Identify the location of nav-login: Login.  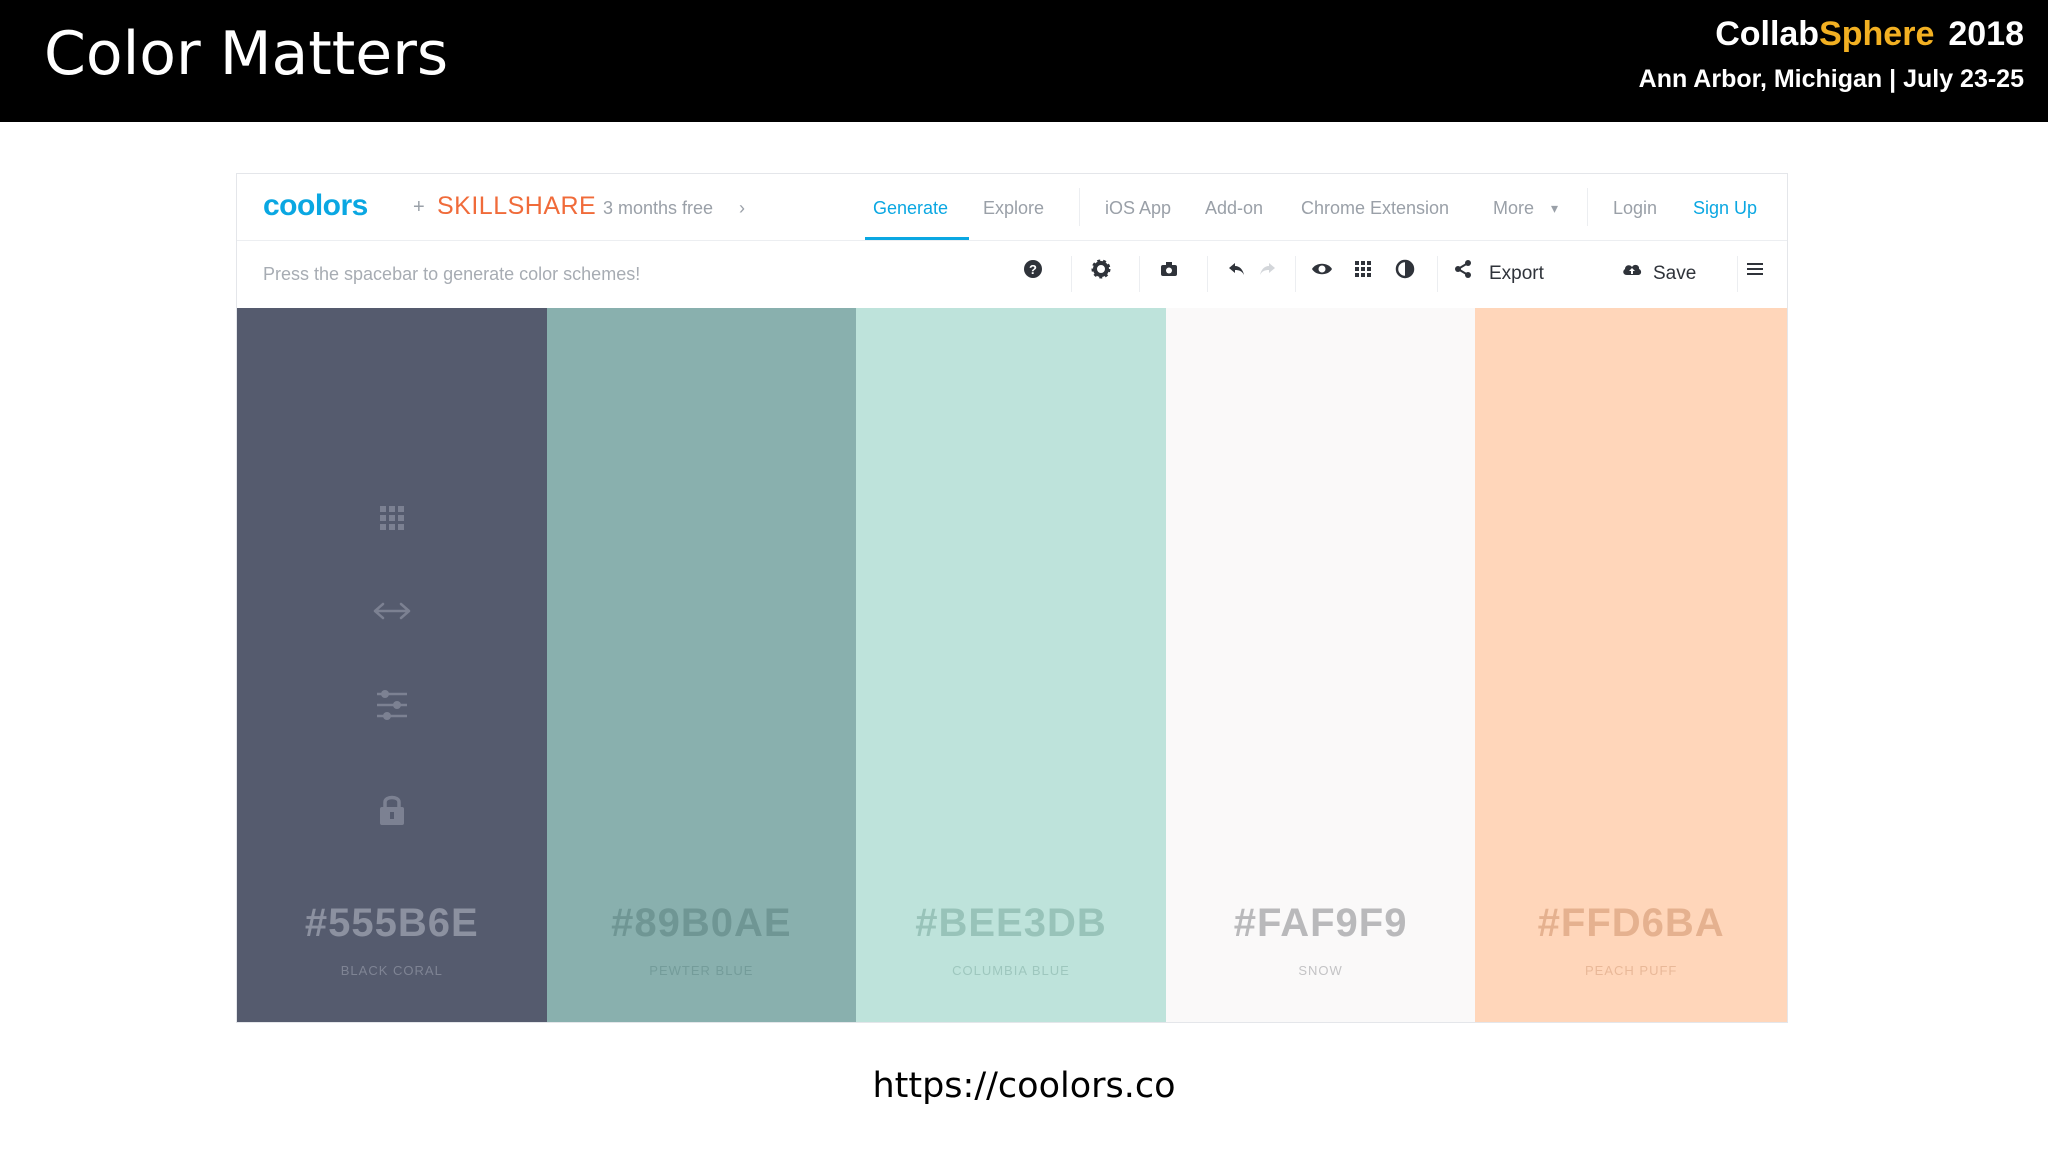
(1635, 208).